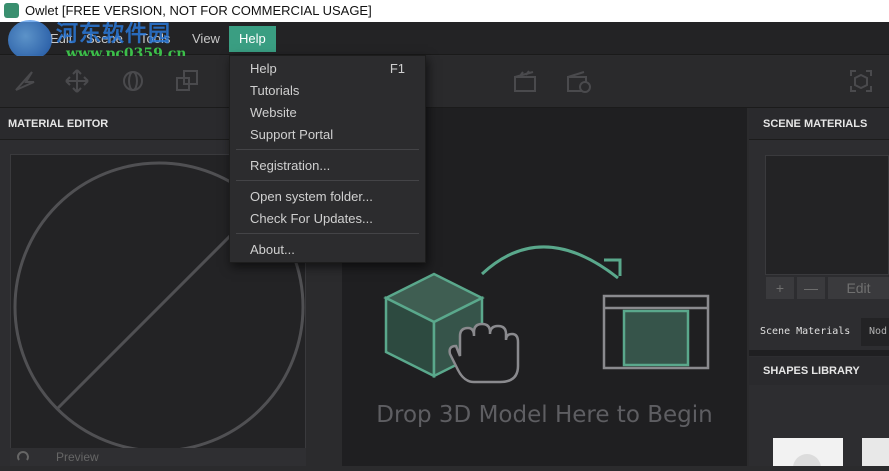  I want to click on window-target-icon, so click(656, 332).